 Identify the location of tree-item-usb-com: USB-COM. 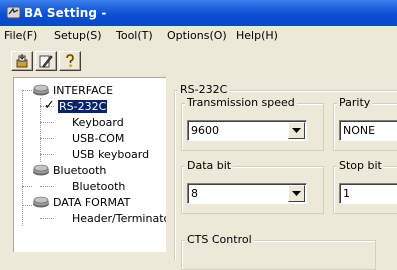
(98, 138).